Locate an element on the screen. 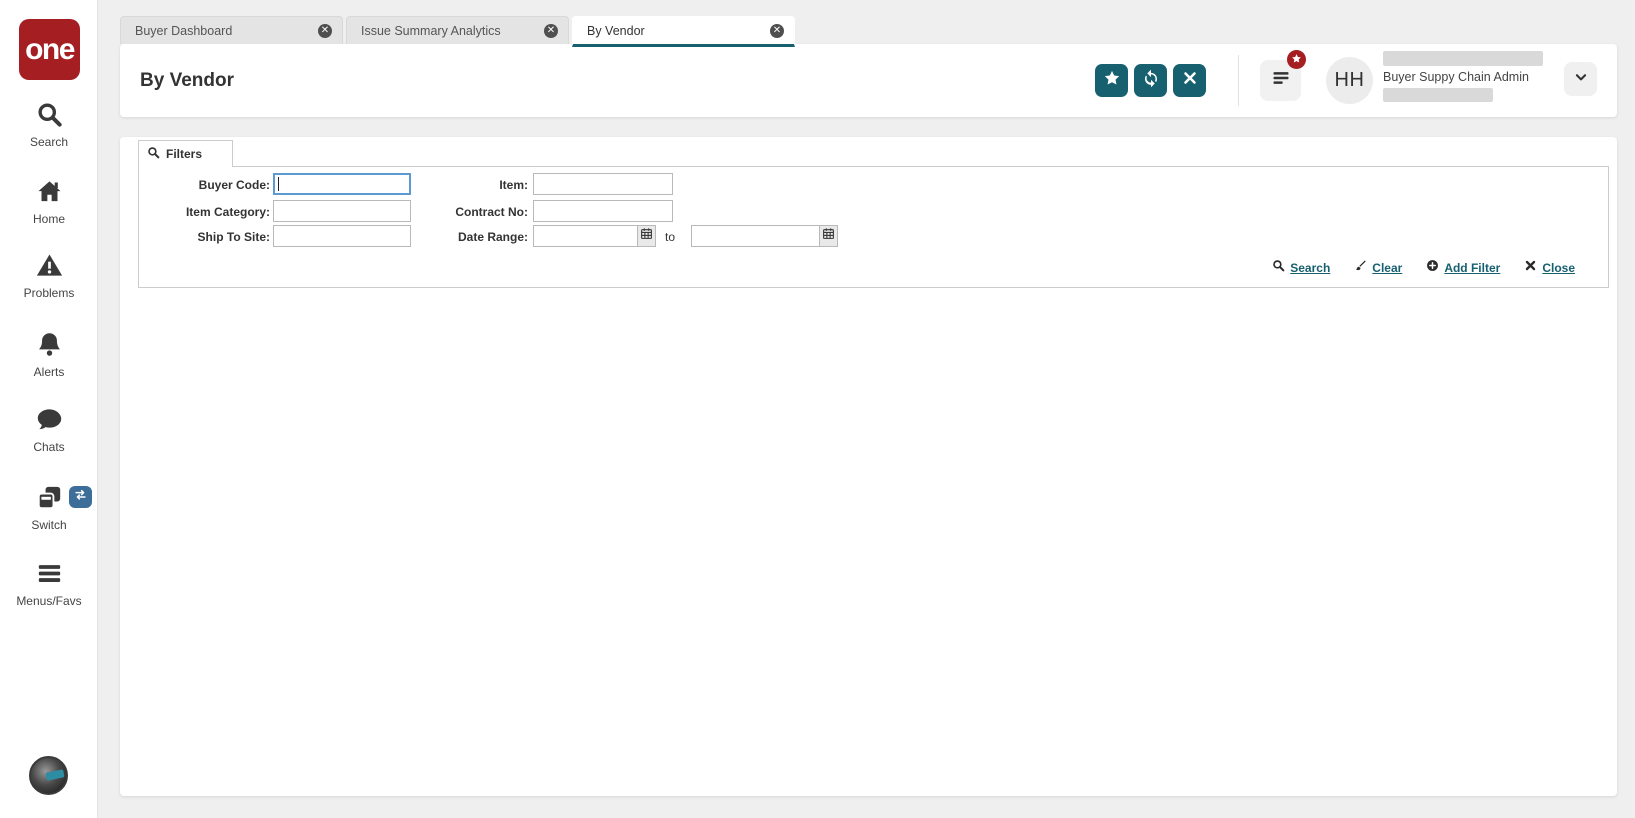 The width and height of the screenshot is (1635, 818). chevron-down-icon is located at coordinates (1581, 79).